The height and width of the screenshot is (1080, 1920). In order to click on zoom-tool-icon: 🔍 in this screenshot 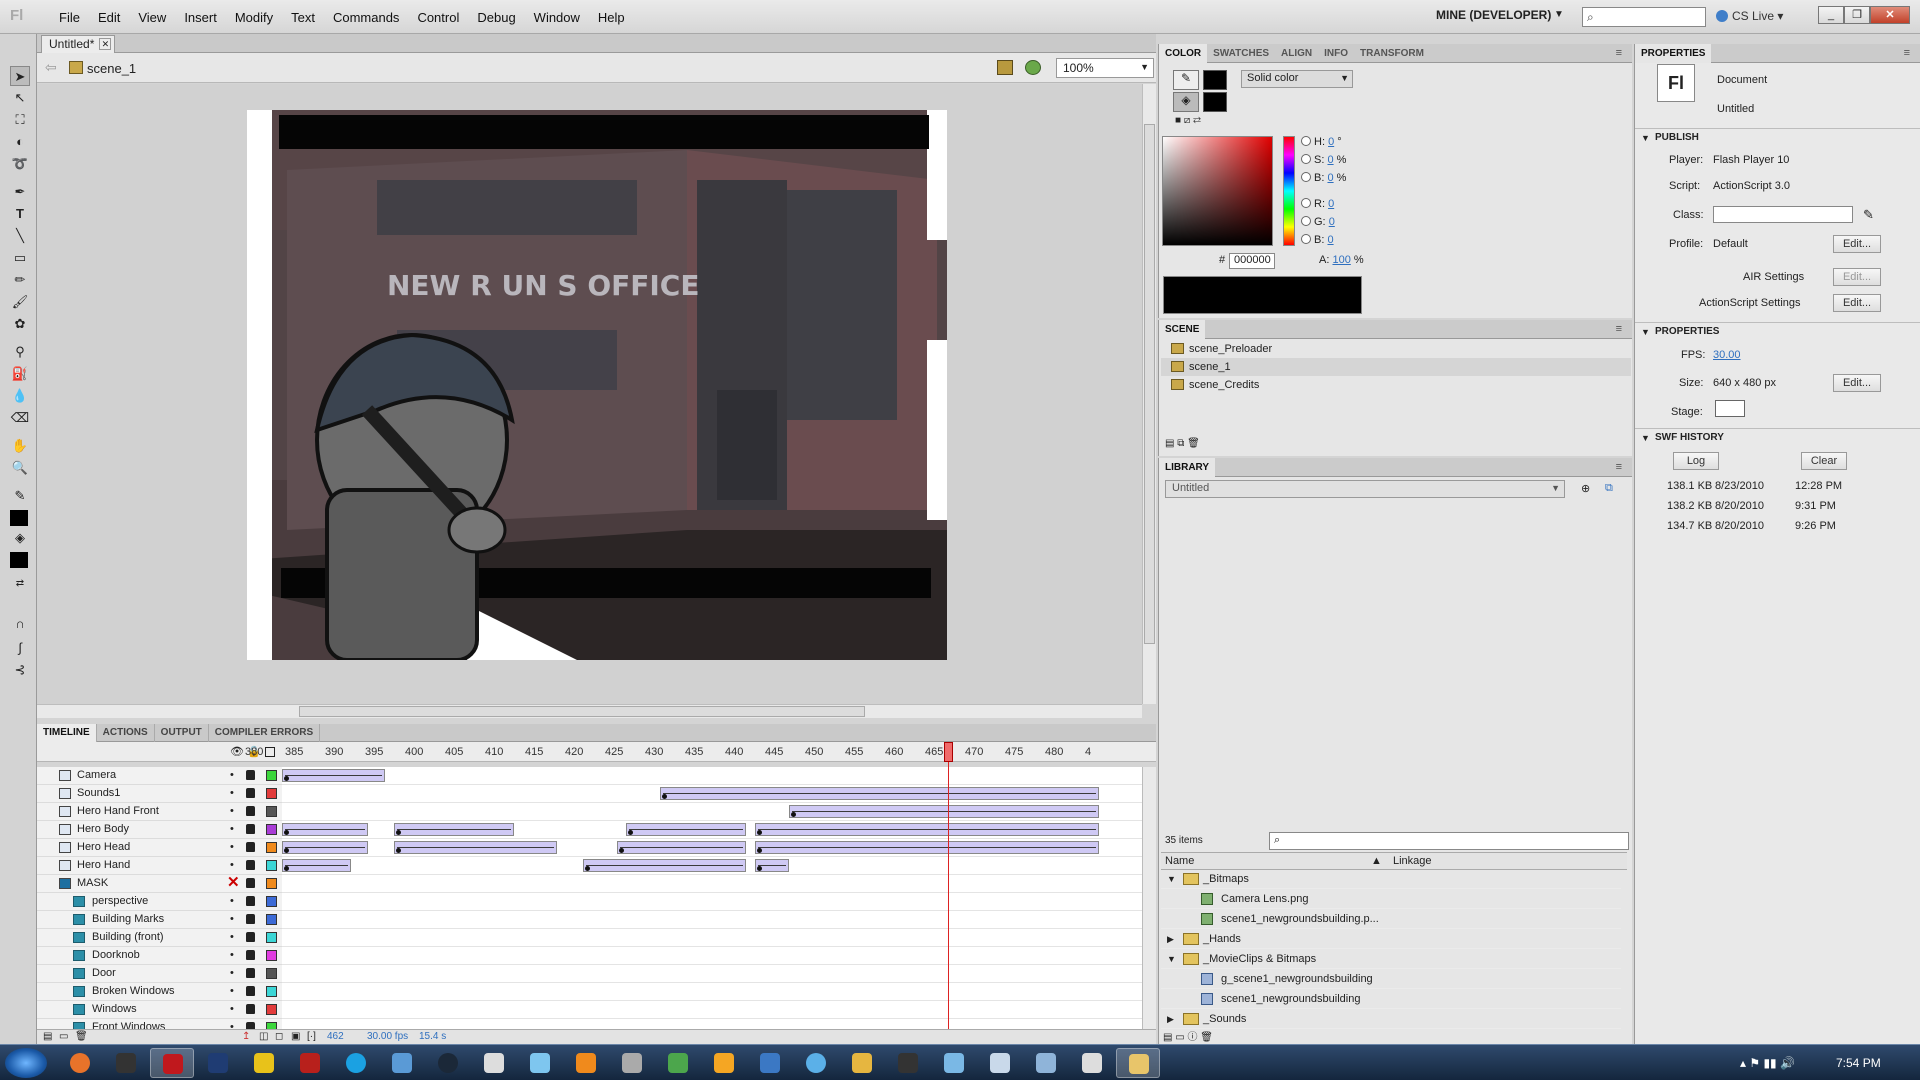, I will do `click(20, 468)`.